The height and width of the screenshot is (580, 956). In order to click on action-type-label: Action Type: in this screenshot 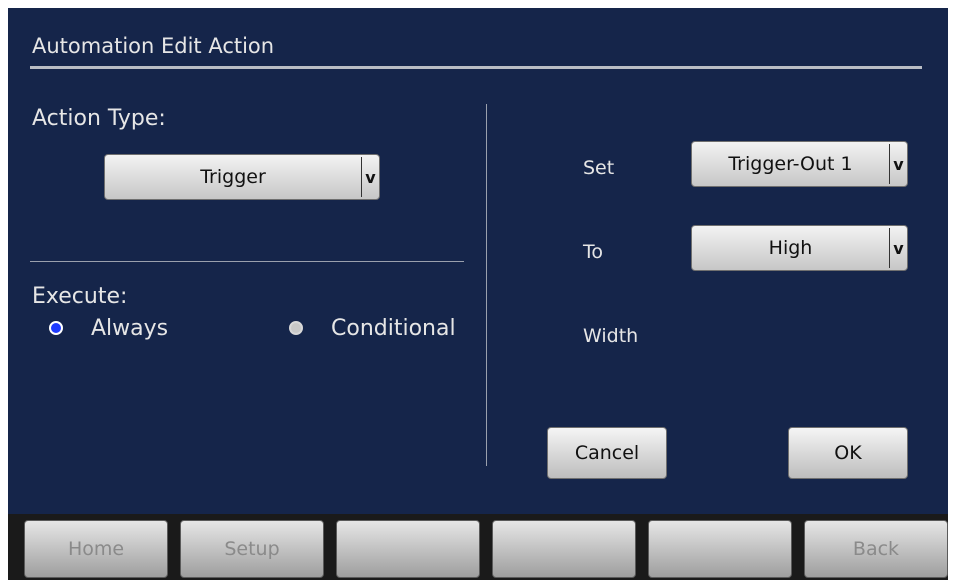, I will do `click(99, 118)`.